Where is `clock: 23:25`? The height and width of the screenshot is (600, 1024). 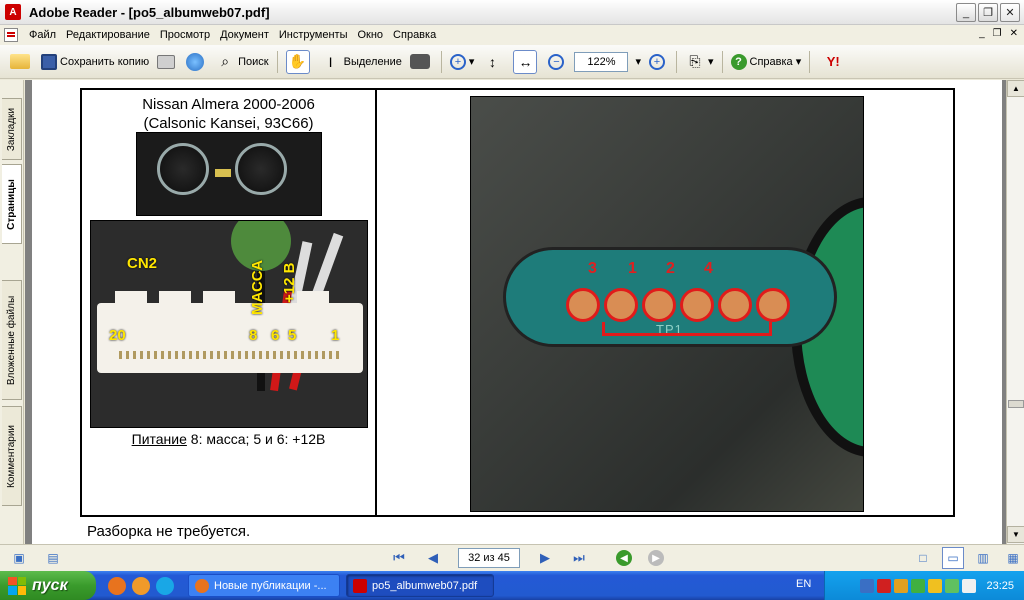 clock: 23:25 is located at coordinates (1000, 586).